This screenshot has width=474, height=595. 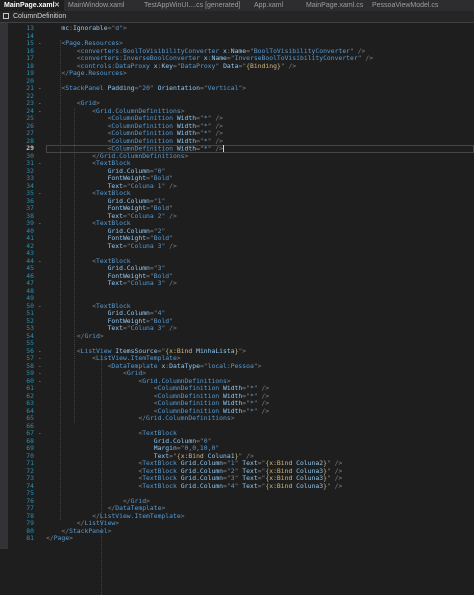 What do you see at coordinates (146, 185) in the screenshot?
I see `code-token: Coluna 1` at bounding box center [146, 185].